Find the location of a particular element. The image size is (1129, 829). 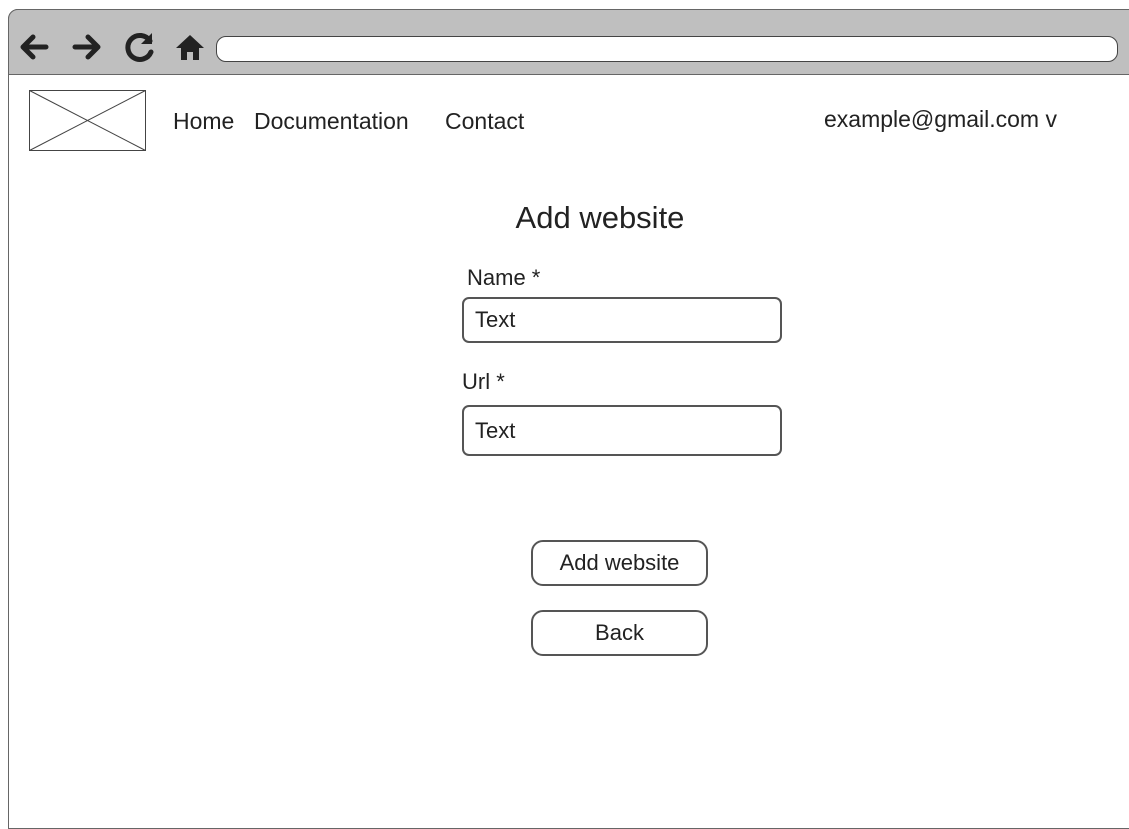

name-field-label: Name * is located at coordinates (504, 277).